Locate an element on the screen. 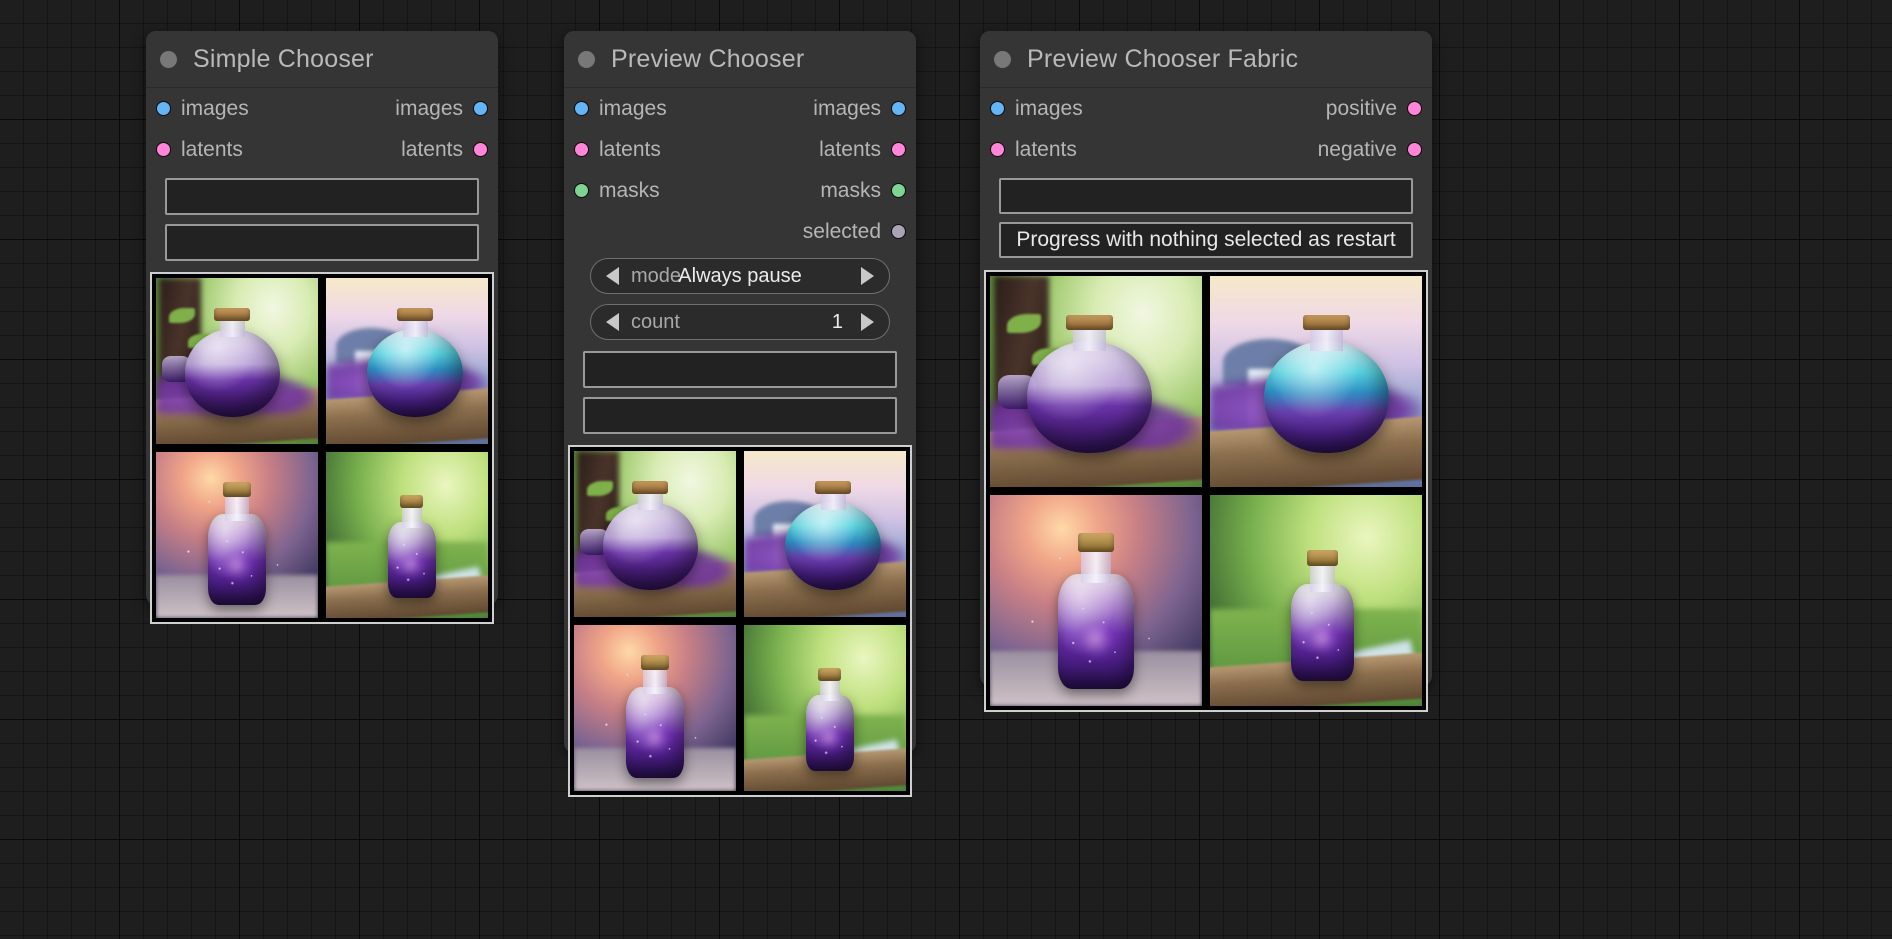 This screenshot has height=939, width=1892. output-label-selected: selected is located at coordinates (841, 231).